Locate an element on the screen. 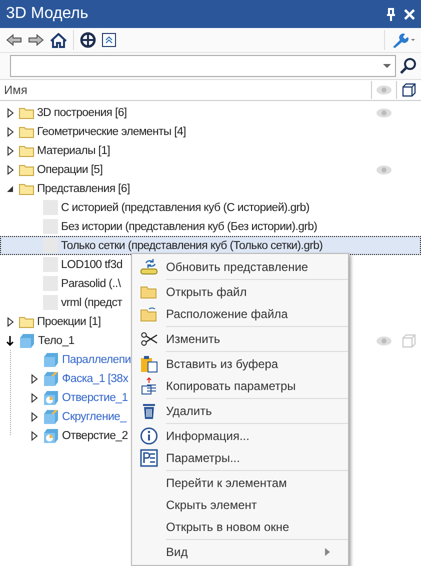  menu-item: Открыть в новом окне is located at coordinates (257, 527).